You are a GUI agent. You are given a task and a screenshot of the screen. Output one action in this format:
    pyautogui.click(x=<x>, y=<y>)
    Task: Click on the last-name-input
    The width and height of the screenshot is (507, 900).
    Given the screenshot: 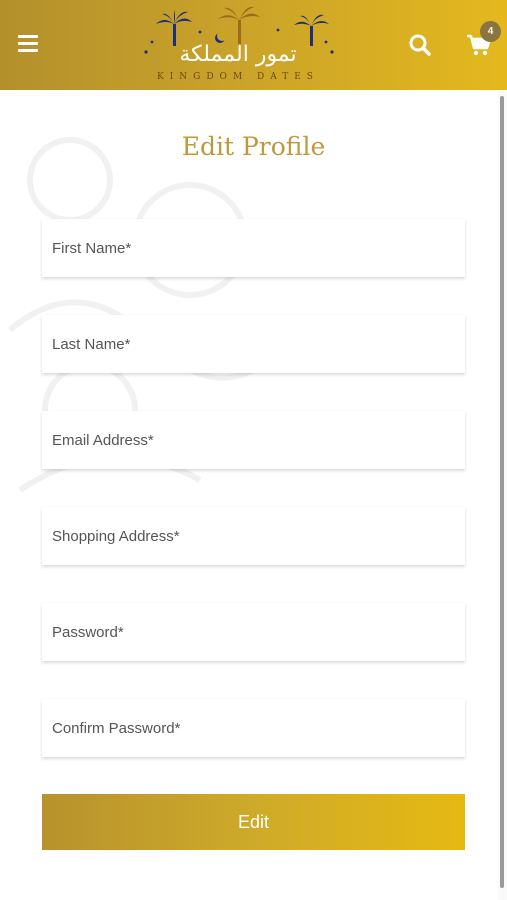 What is the action you would take?
    pyautogui.click(x=253, y=344)
    